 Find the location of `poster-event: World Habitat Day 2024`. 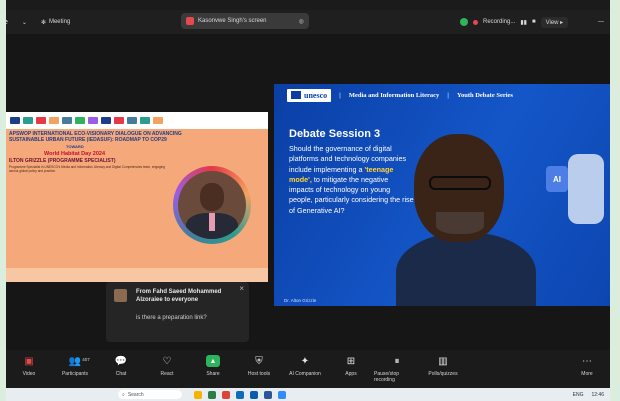

poster-event: World Habitat Day 2024 is located at coordinates (75, 154).